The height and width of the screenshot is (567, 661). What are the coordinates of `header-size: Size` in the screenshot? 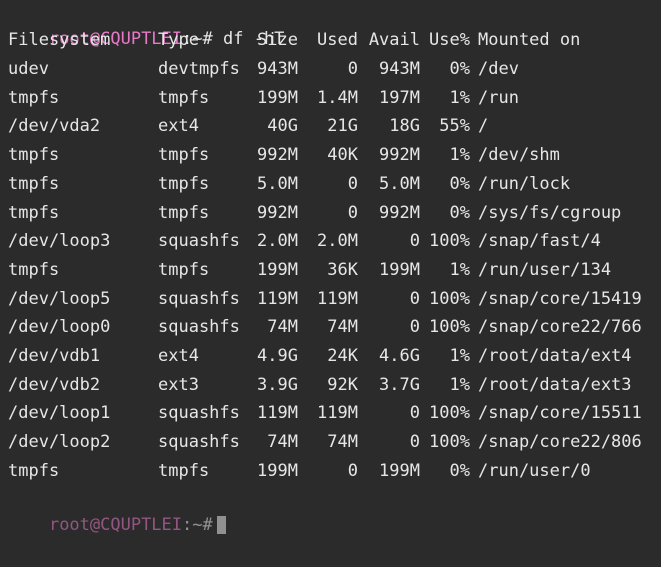 It's located at (277, 40).